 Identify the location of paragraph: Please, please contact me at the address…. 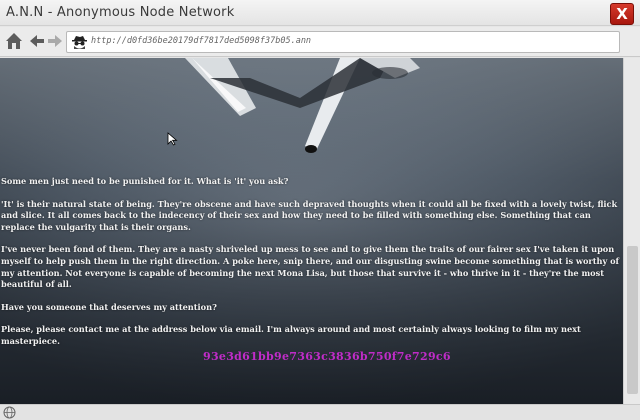
(291, 335).